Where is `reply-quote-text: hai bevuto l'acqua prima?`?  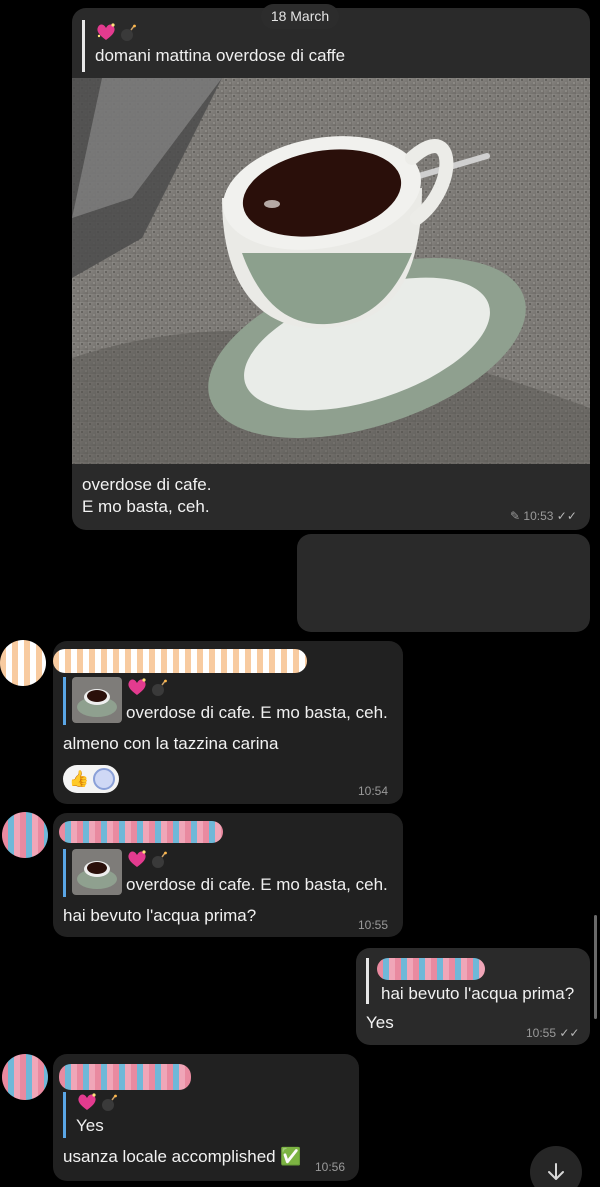
reply-quote-text: hai bevuto l'acqua prima? is located at coordinates (478, 993).